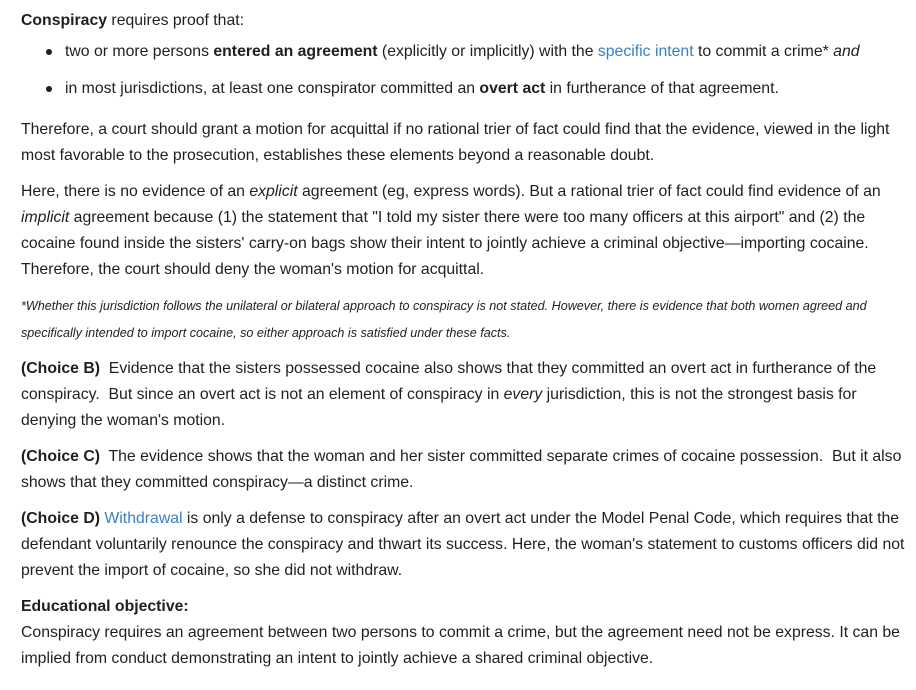 This screenshot has width=916, height=690. Describe the element at coordinates (143, 518) in the screenshot. I see `withdrawal-link: Withdrawal` at that location.